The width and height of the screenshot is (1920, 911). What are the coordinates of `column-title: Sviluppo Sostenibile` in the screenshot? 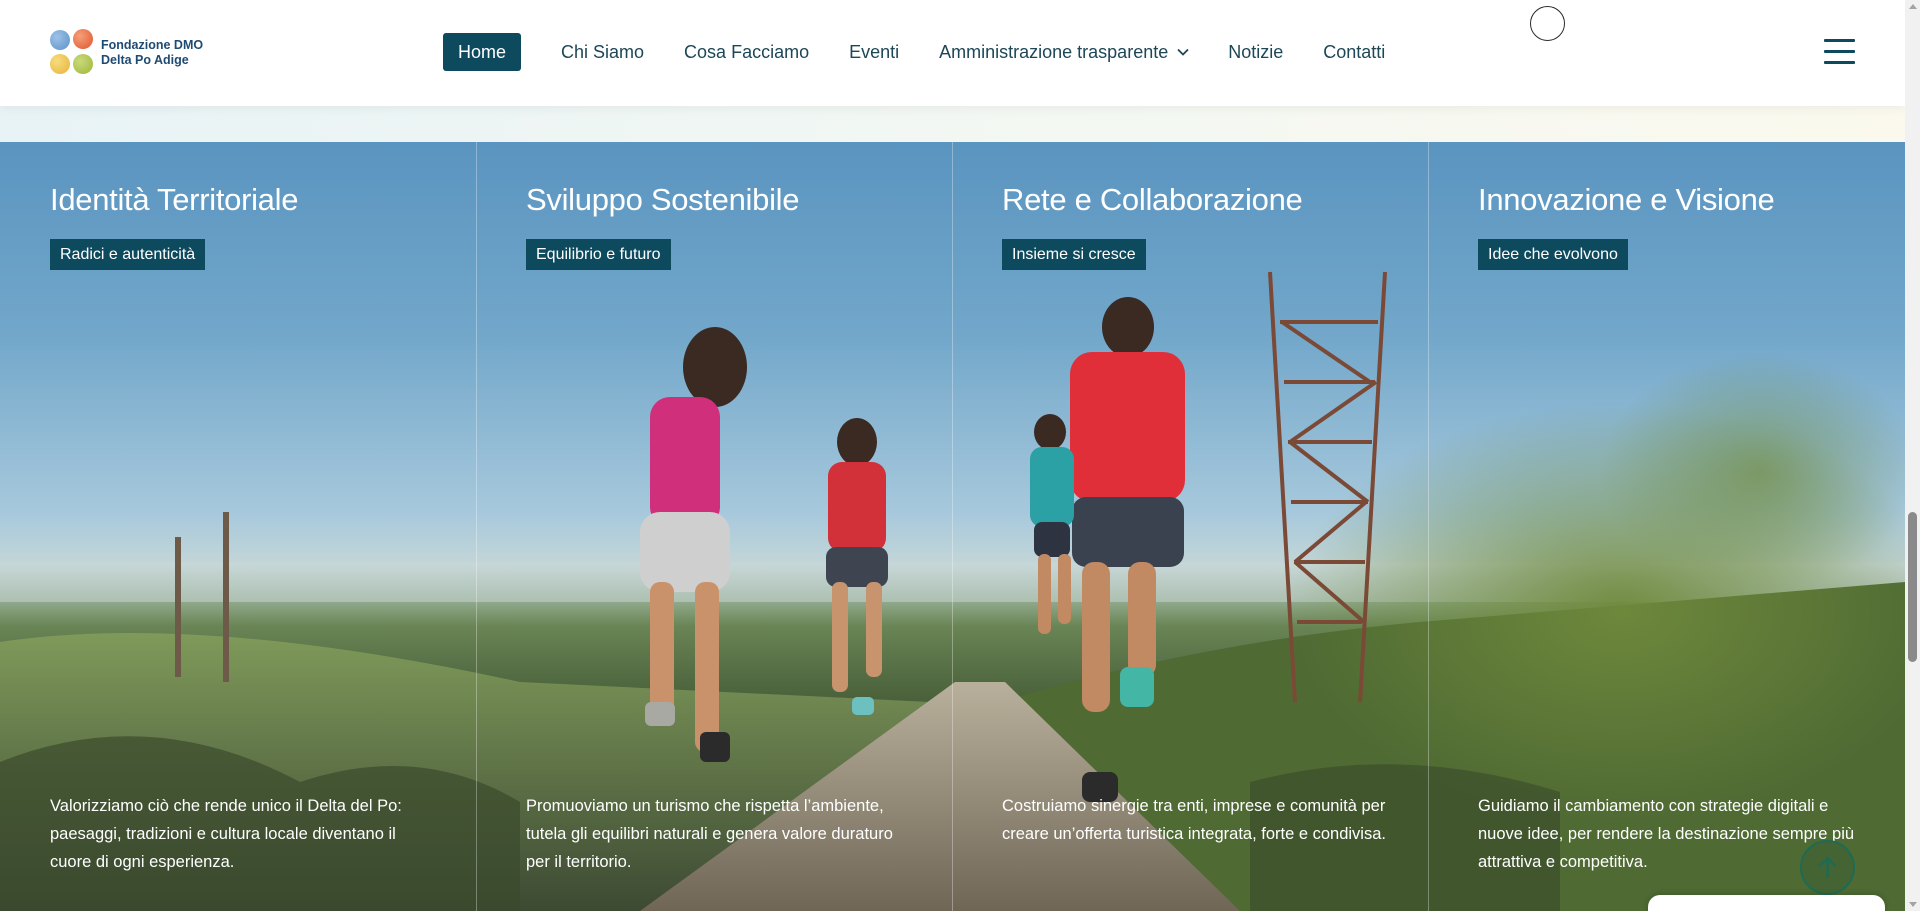 It's located at (663, 199).